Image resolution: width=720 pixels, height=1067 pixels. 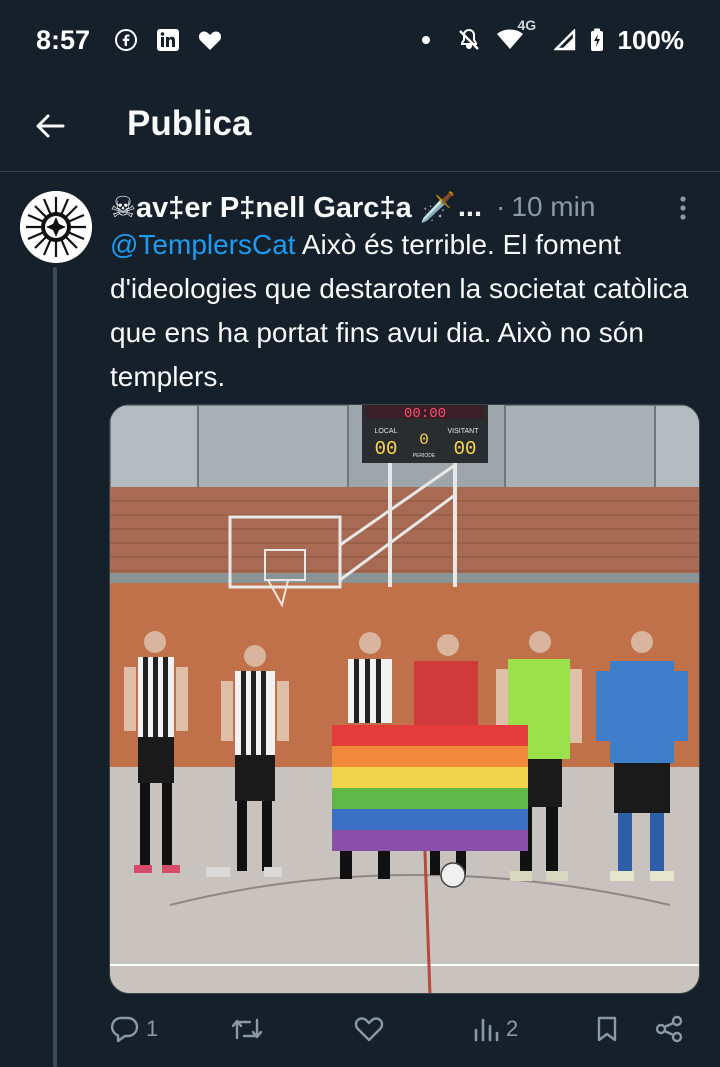 What do you see at coordinates (424, 440) in the screenshot?
I see `scoreboard-periode: 0` at bounding box center [424, 440].